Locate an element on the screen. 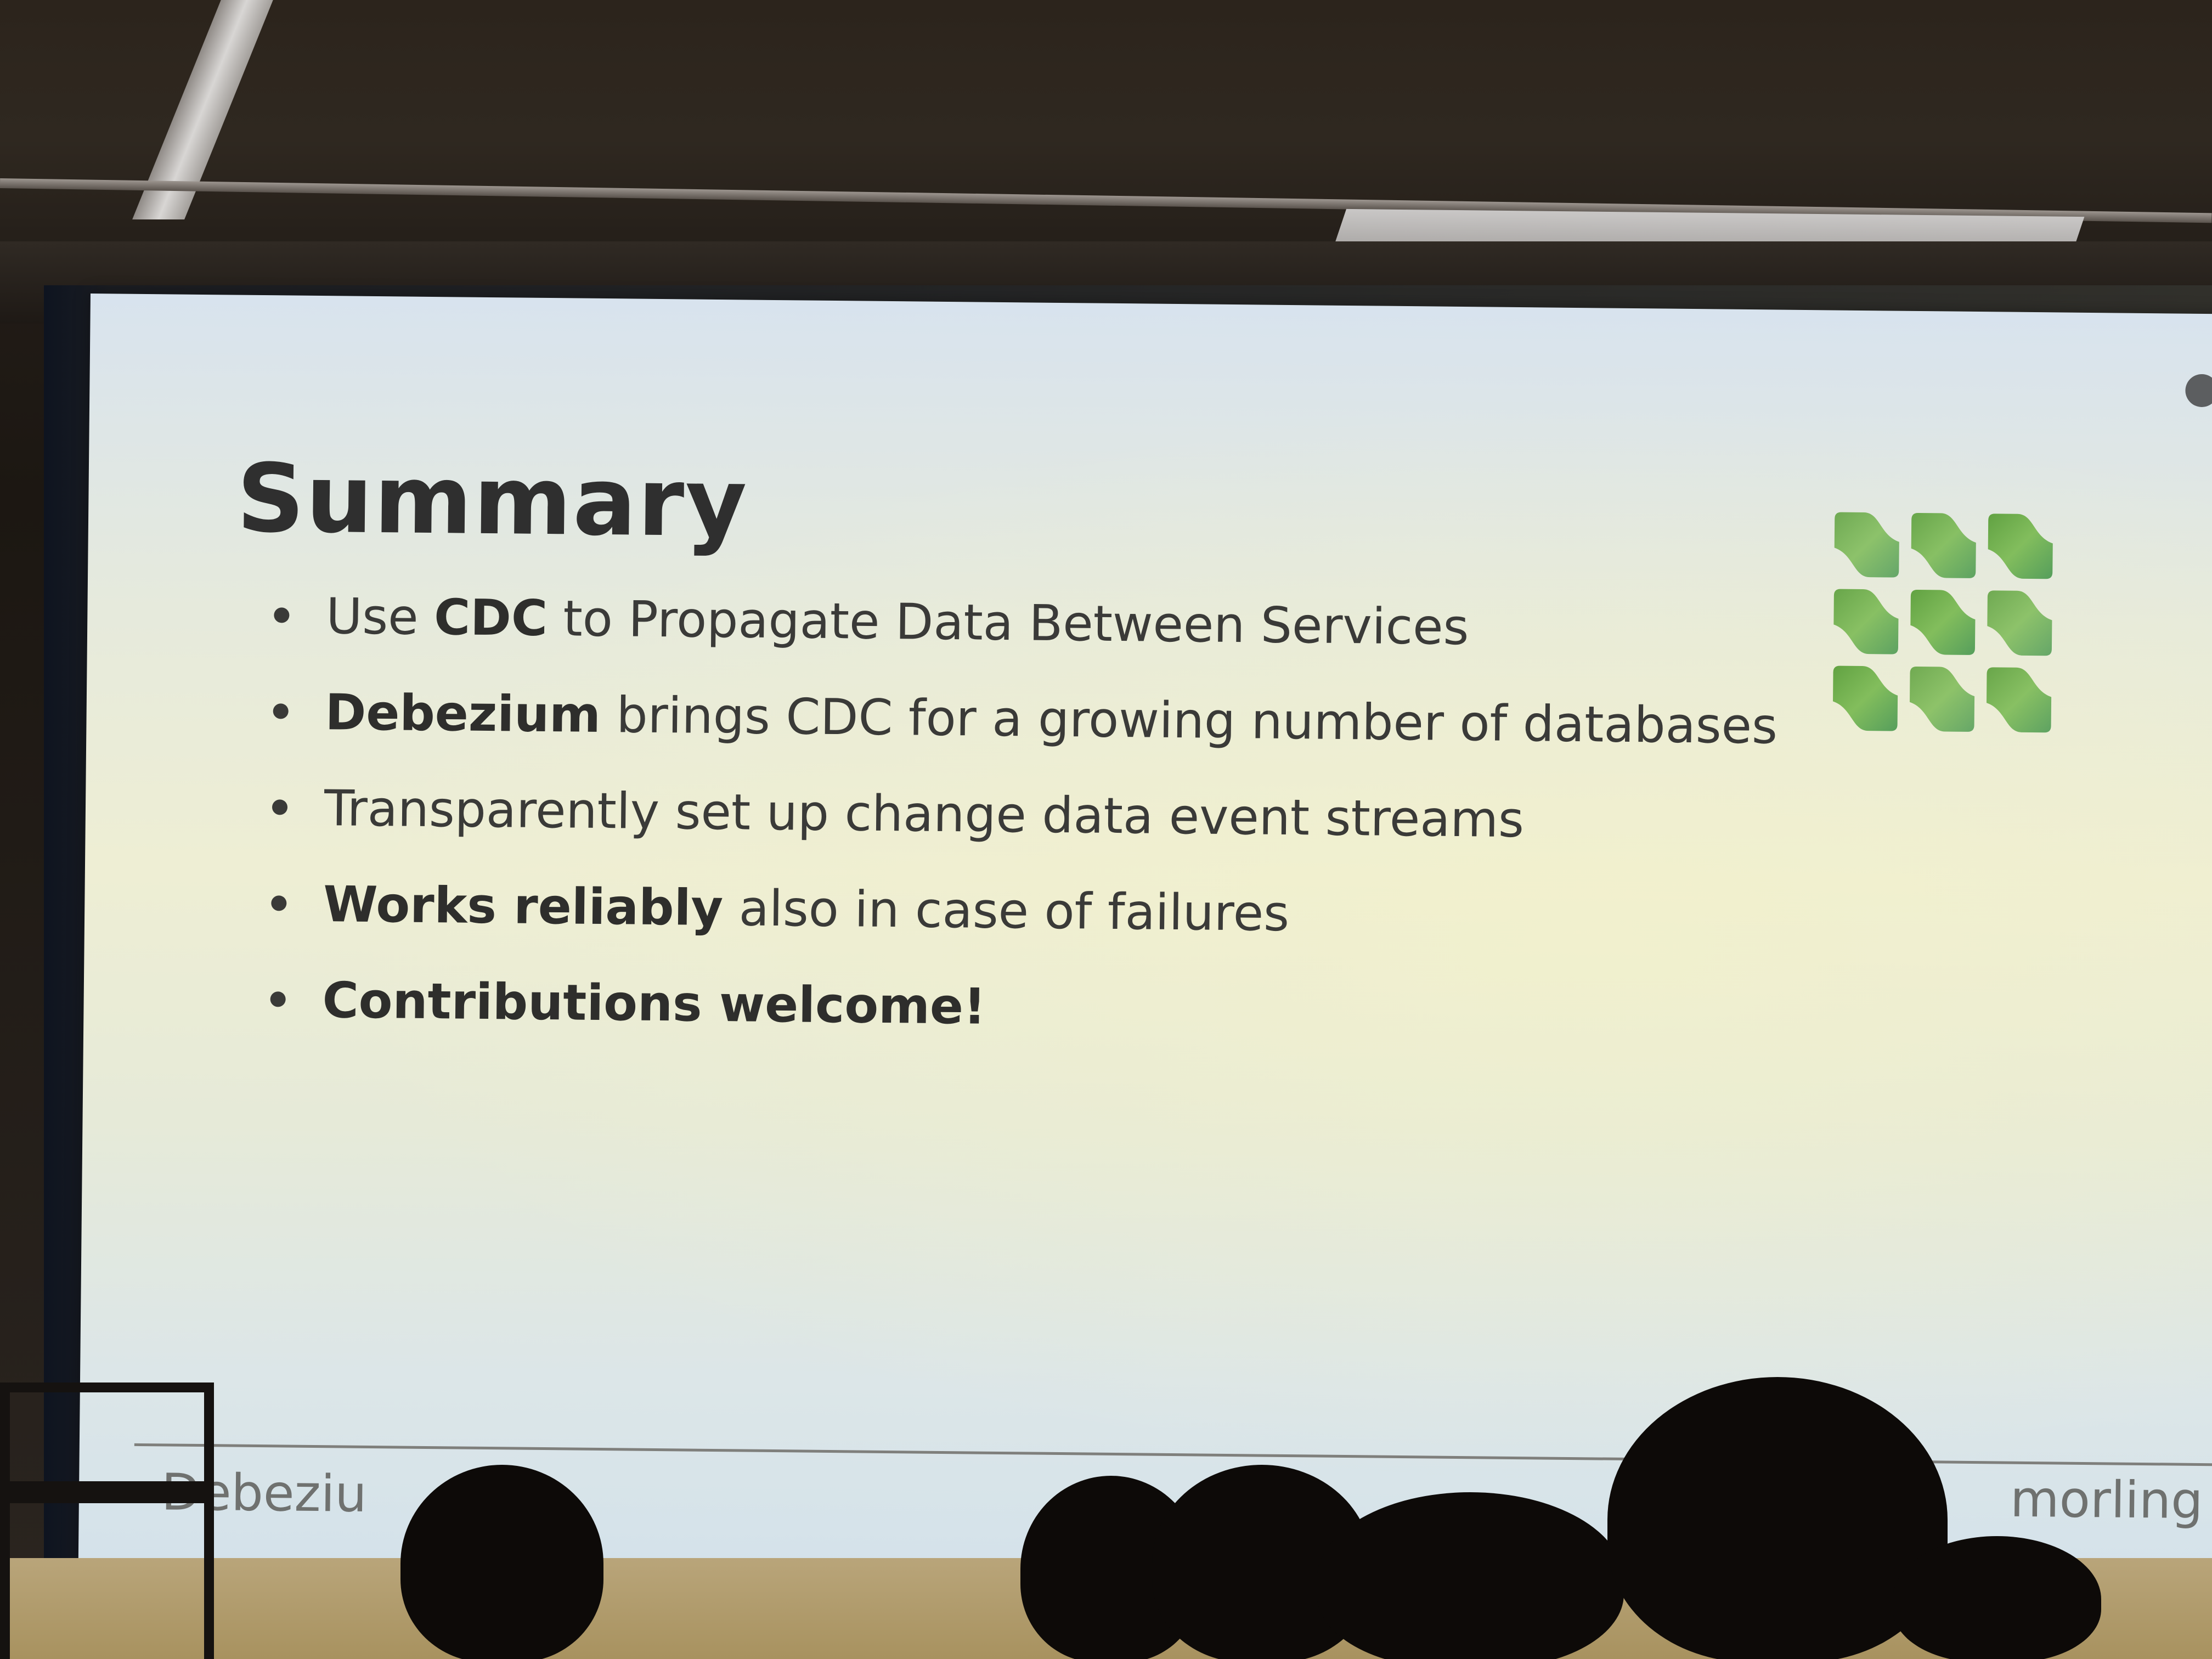 The height and width of the screenshot is (1659, 2212). bullet-item: Works reliably also in case of failures is located at coordinates (1023, 926).